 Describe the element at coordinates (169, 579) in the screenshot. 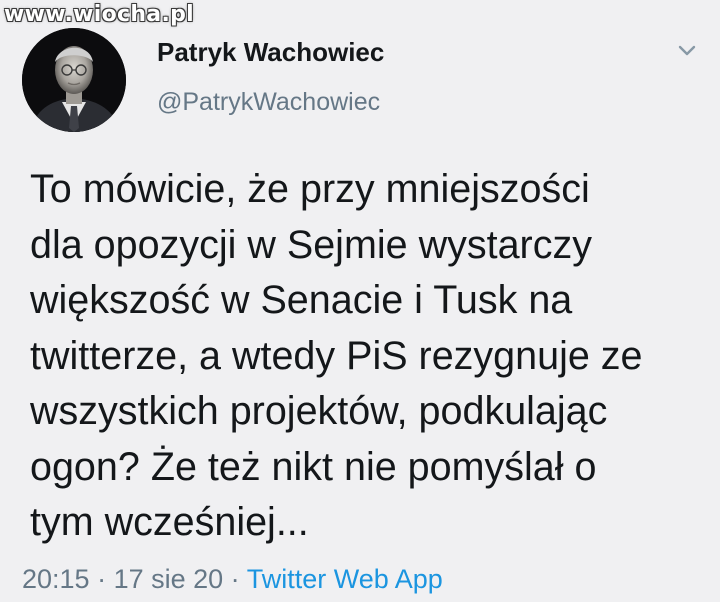

I see `tweet-date: 17 sie 20` at that location.